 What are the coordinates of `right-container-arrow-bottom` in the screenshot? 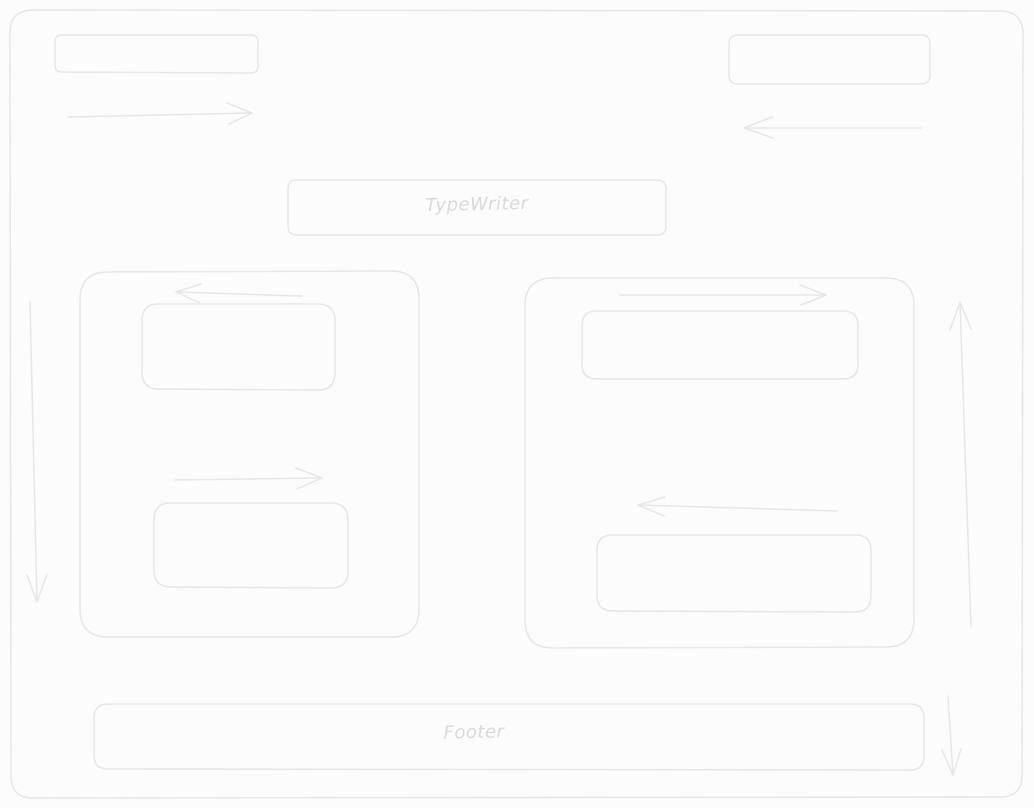 It's located at (737, 506).